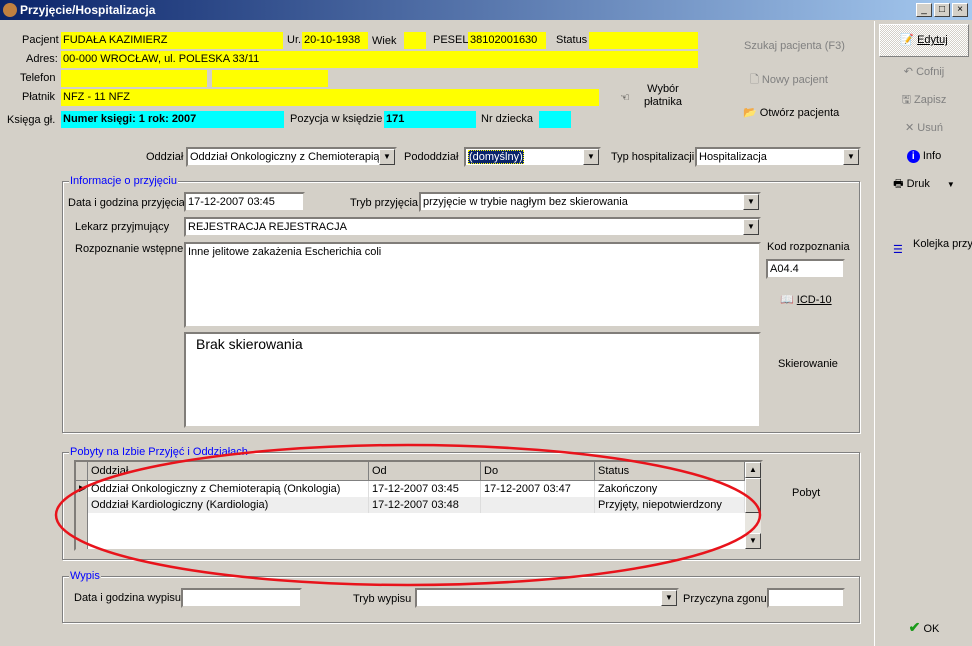 Image resolution: width=972 pixels, height=646 pixels. Describe the element at coordinates (808, 364) in the screenshot. I see `skierowanie-button: Skierowanie` at that location.